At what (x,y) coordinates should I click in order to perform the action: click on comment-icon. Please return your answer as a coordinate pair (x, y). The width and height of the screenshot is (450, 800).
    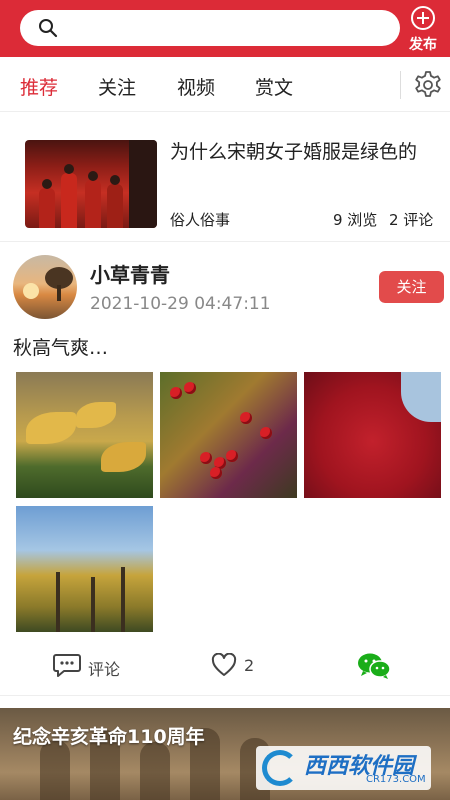
    Looking at the image, I should click on (67, 665).